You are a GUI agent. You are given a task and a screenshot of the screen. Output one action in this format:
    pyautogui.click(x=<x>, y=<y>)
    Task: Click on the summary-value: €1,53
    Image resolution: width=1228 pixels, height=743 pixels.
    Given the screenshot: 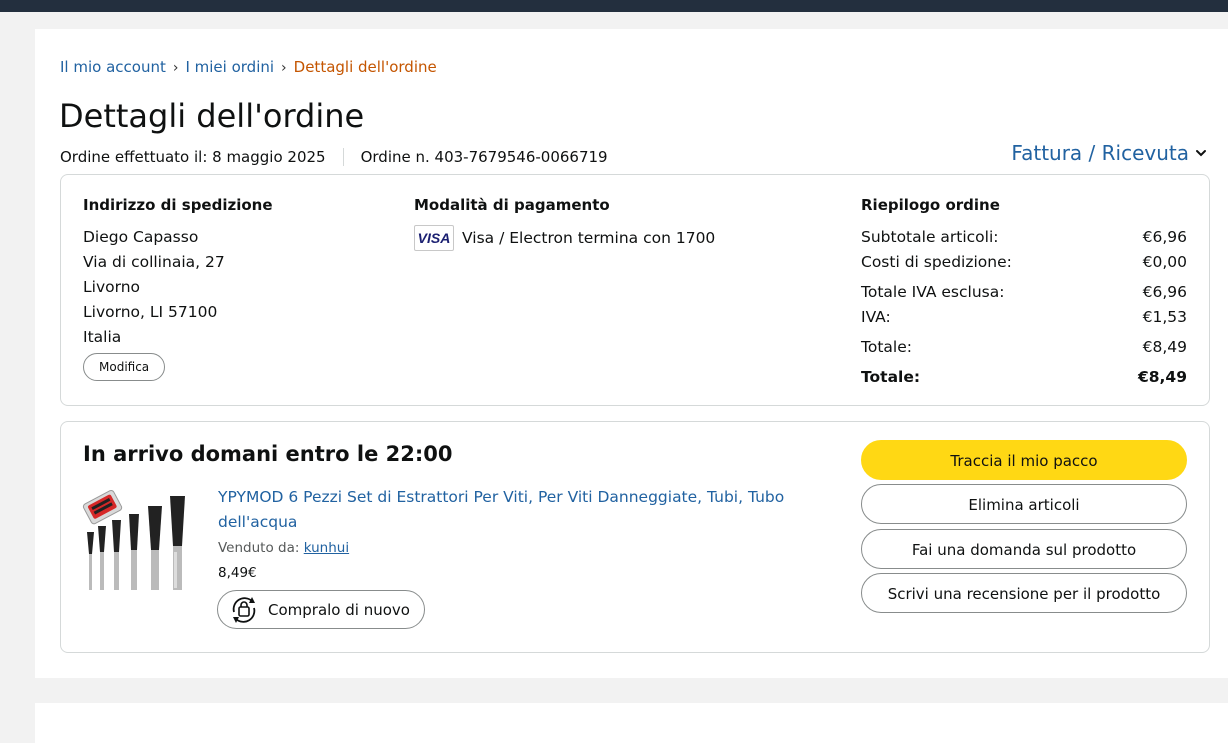 What is the action you would take?
    pyautogui.click(x=1164, y=317)
    